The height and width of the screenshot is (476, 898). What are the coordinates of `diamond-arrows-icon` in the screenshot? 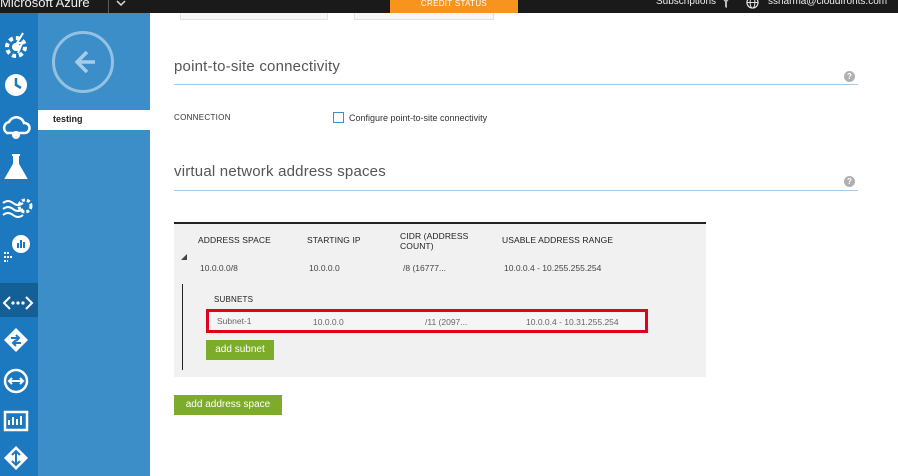 It's located at (17, 459).